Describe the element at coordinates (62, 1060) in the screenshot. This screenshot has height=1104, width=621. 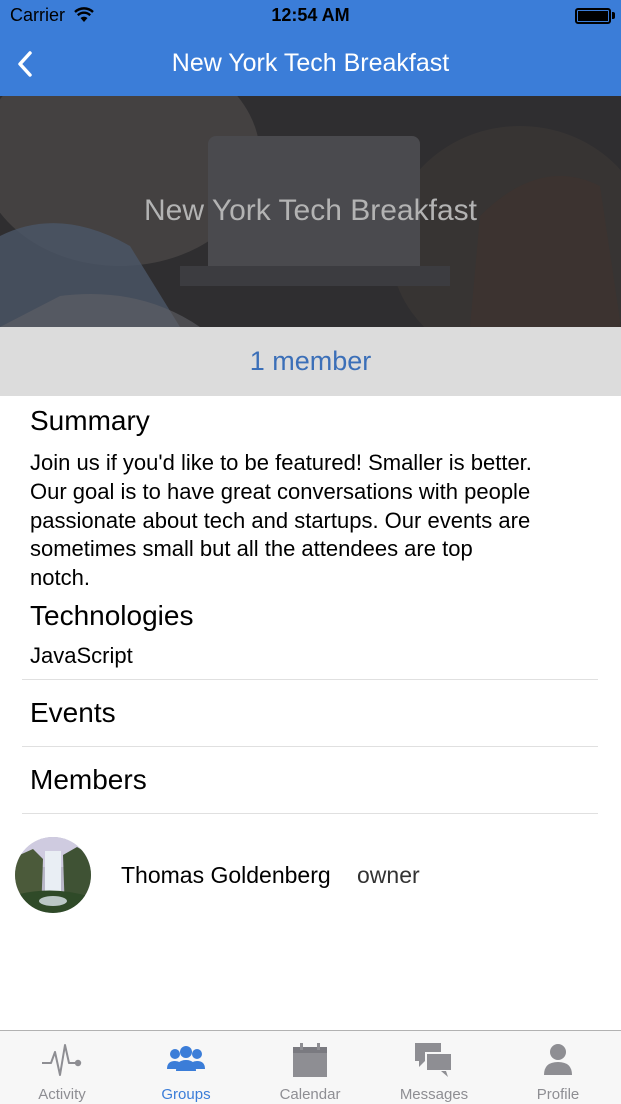
I see `activity-pulse-icon` at that location.